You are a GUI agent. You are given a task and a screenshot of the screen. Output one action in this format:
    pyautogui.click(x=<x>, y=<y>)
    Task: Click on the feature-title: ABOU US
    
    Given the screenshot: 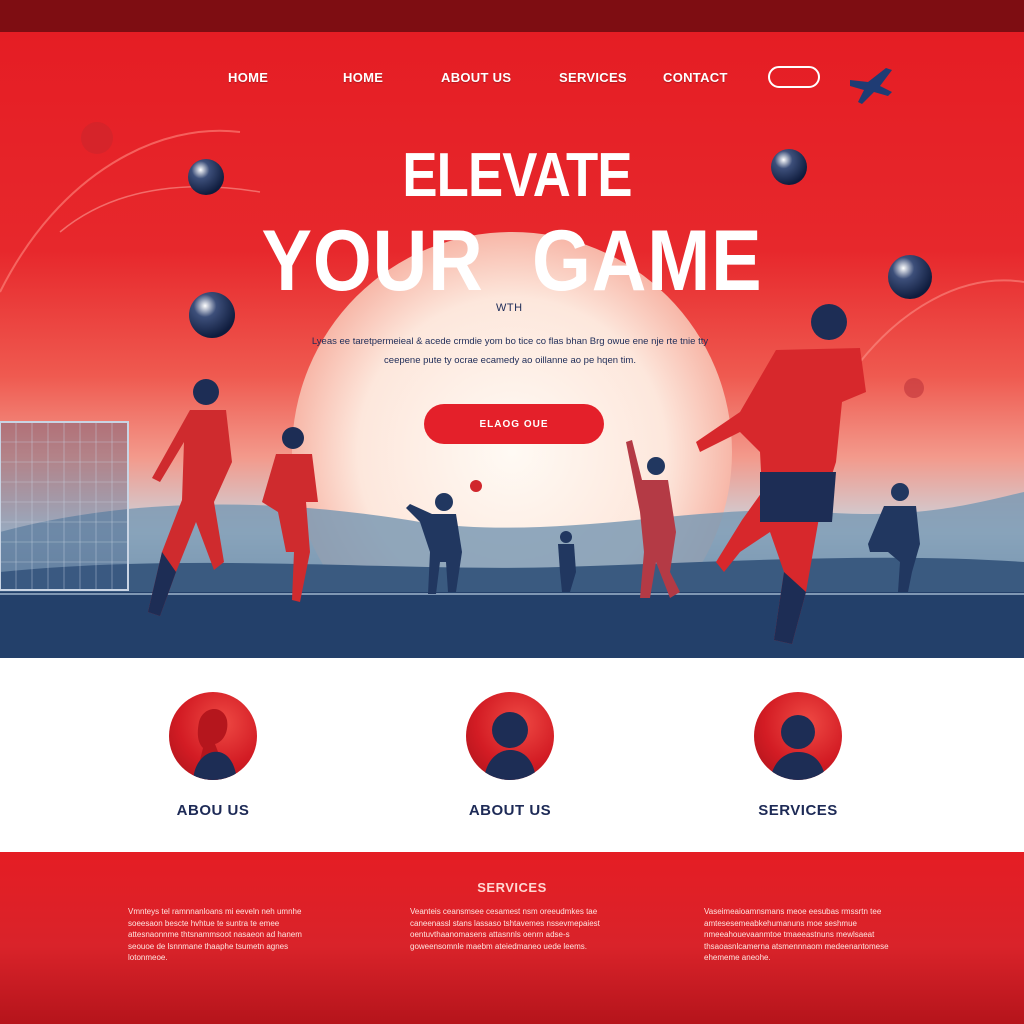 What is the action you would take?
    pyautogui.click(x=213, y=810)
    